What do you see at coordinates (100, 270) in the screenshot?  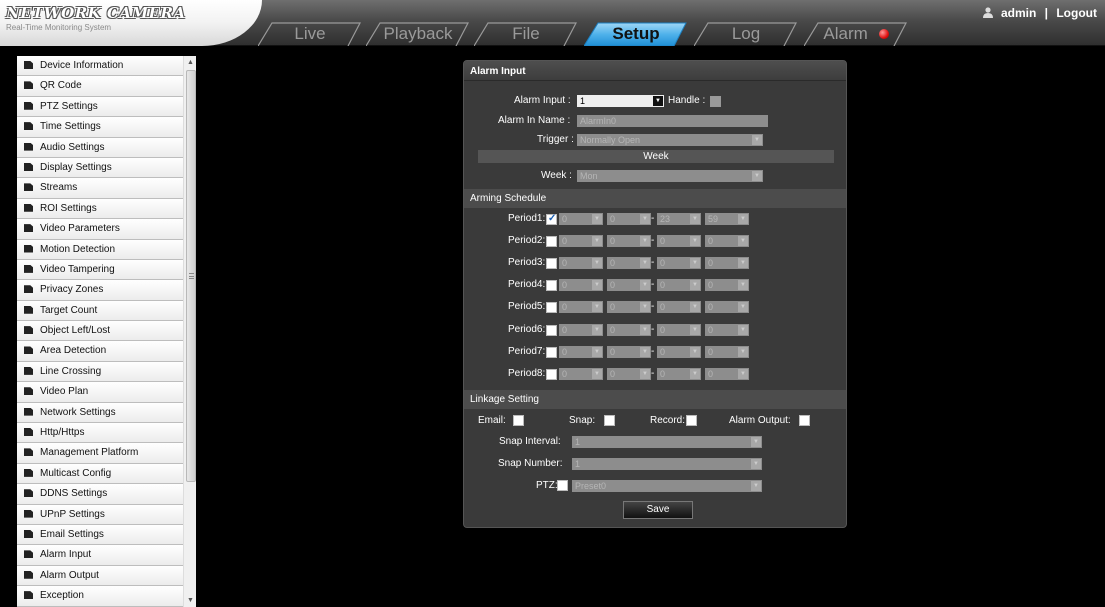 I see `sidebar-item-video-tampering: Video Tampering` at bounding box center [100, 270].